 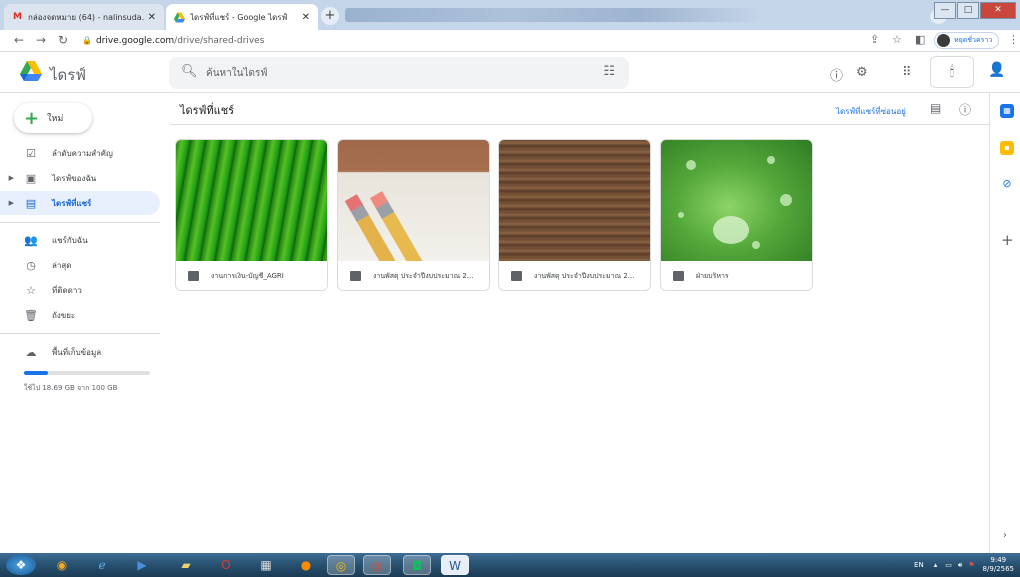 What do you see at coordinates (77, 352) in the screenshot?
I see `sidebar-item-label: พื้นที่เก็บข้อมูล` at bounding box center [77, 352].